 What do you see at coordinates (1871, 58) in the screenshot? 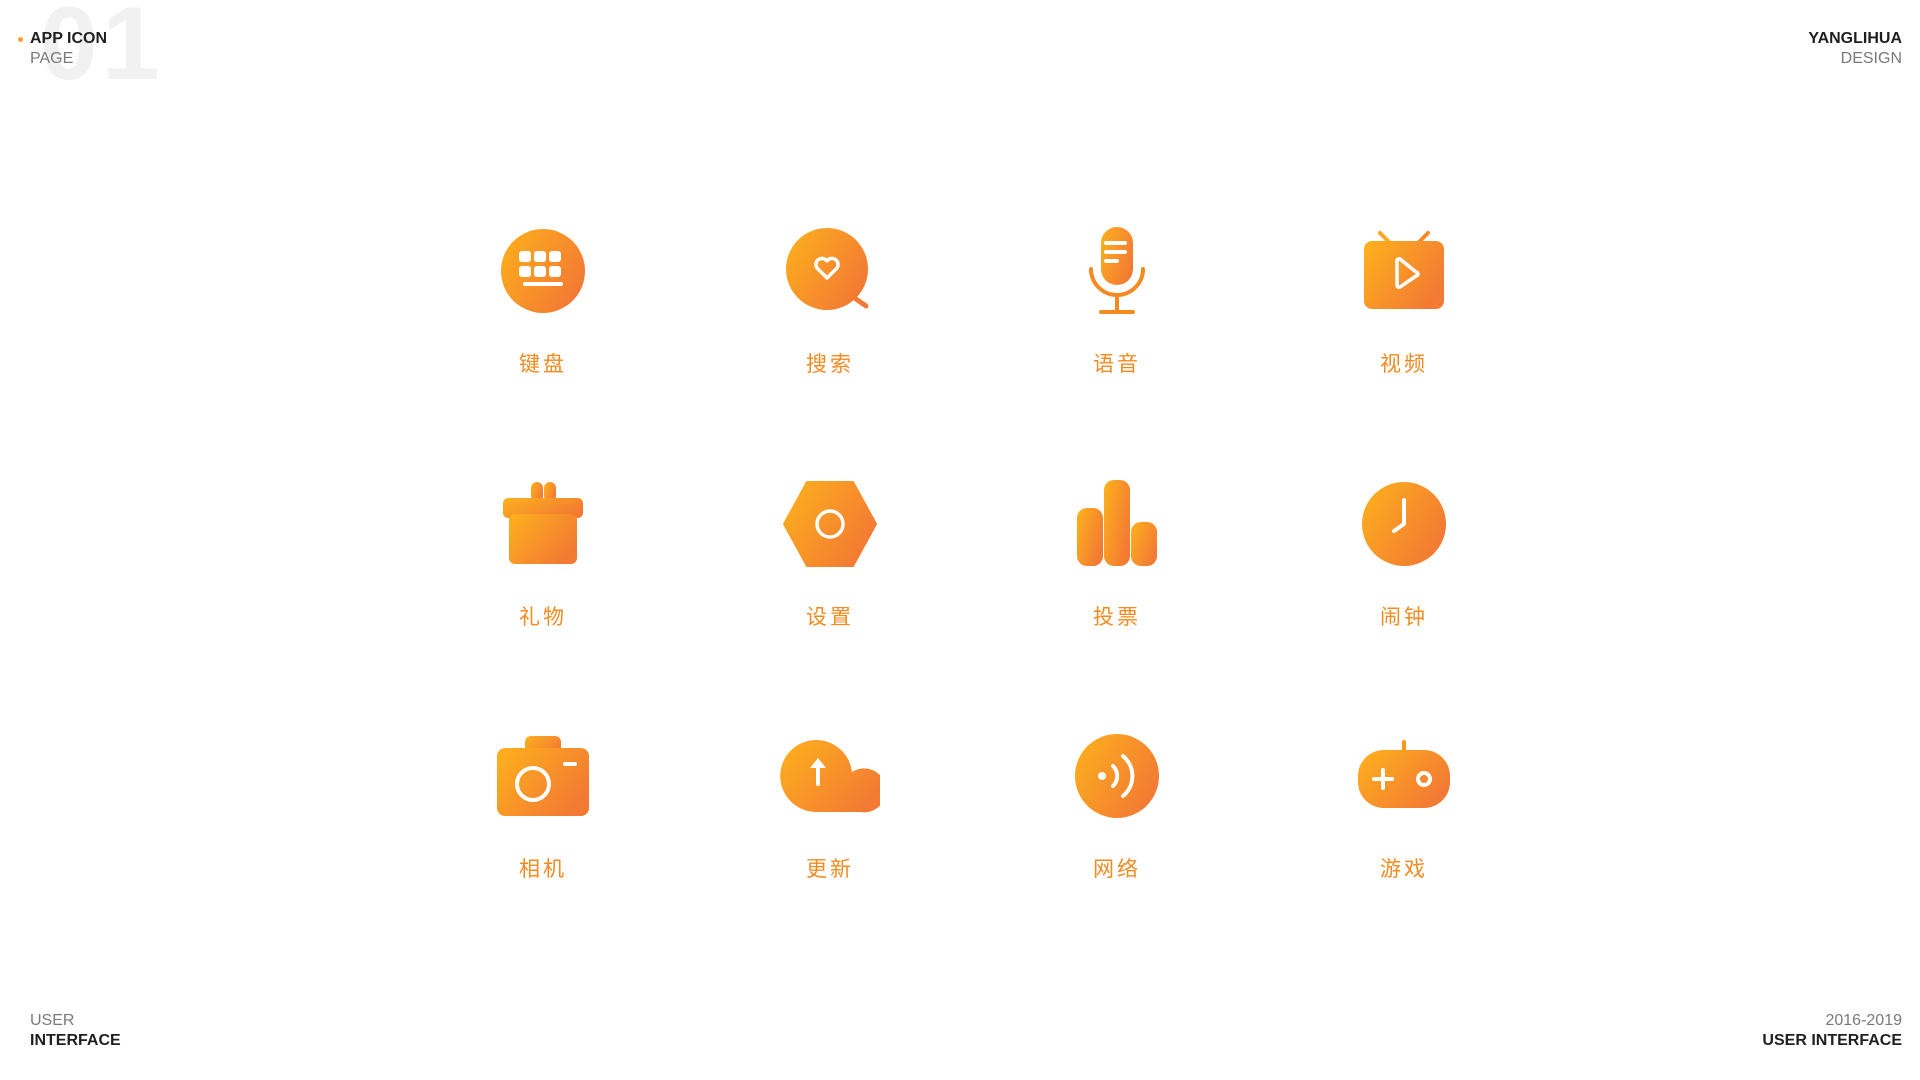
I see `header-brand-bottom: DESIGN` at bounding box center [1871, 58].